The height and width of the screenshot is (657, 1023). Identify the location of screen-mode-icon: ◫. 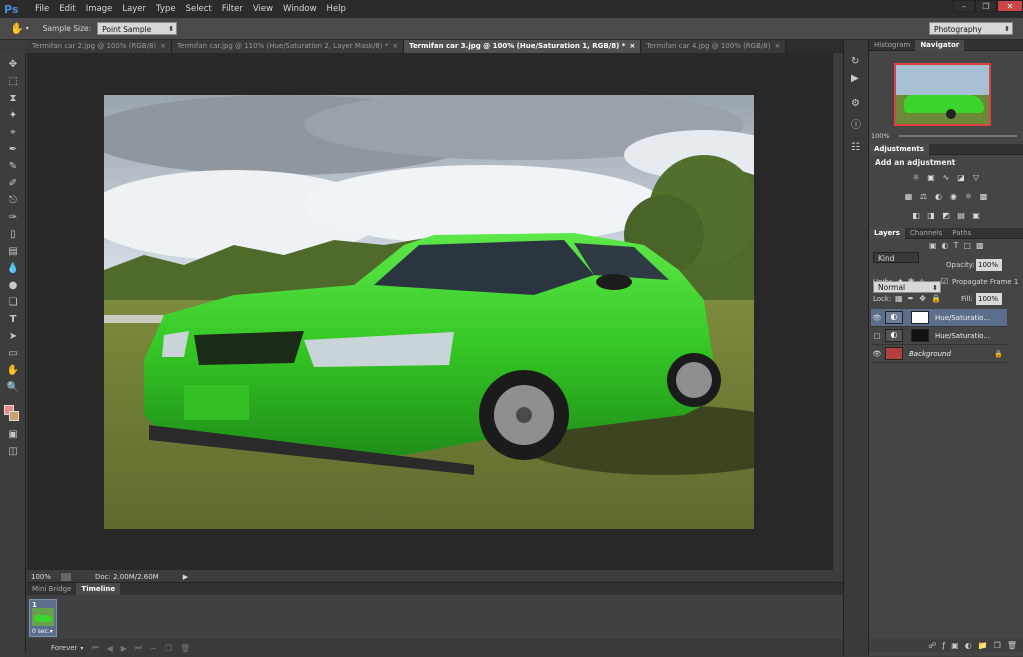
(13, 451).